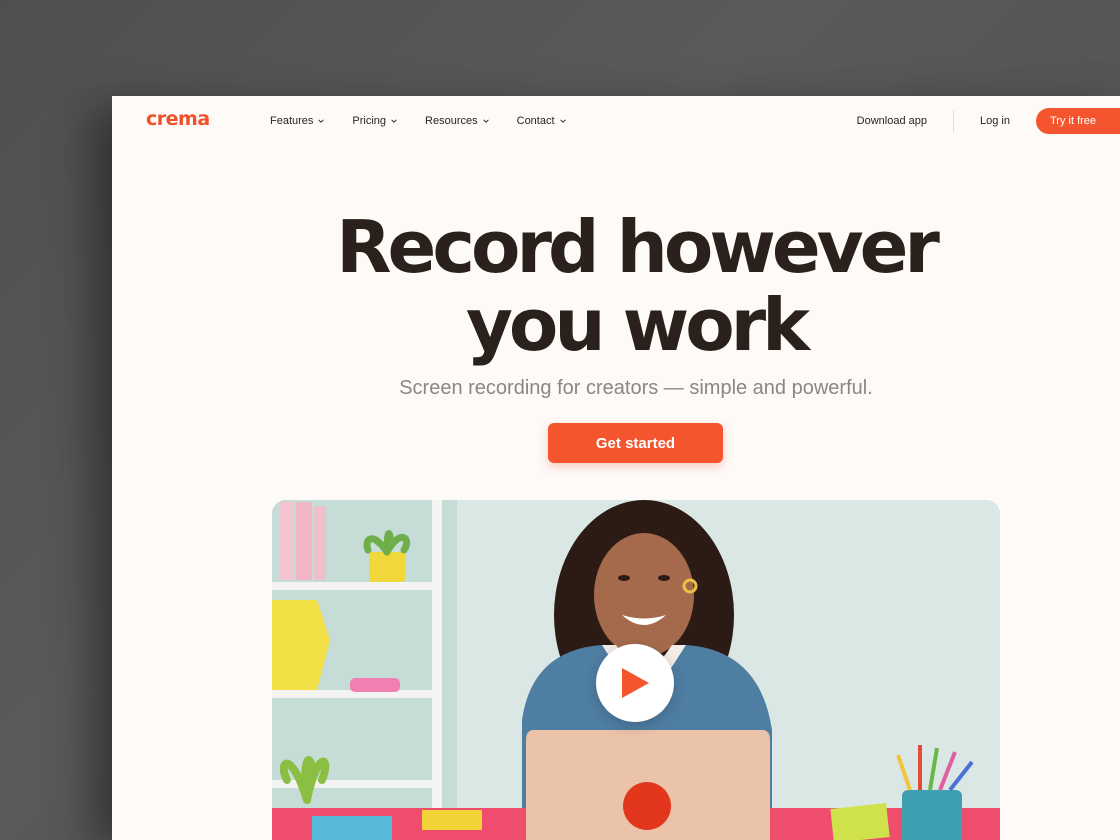  I want to click on nav-links: Features Pricing Resources Contact, so click(432, 121).